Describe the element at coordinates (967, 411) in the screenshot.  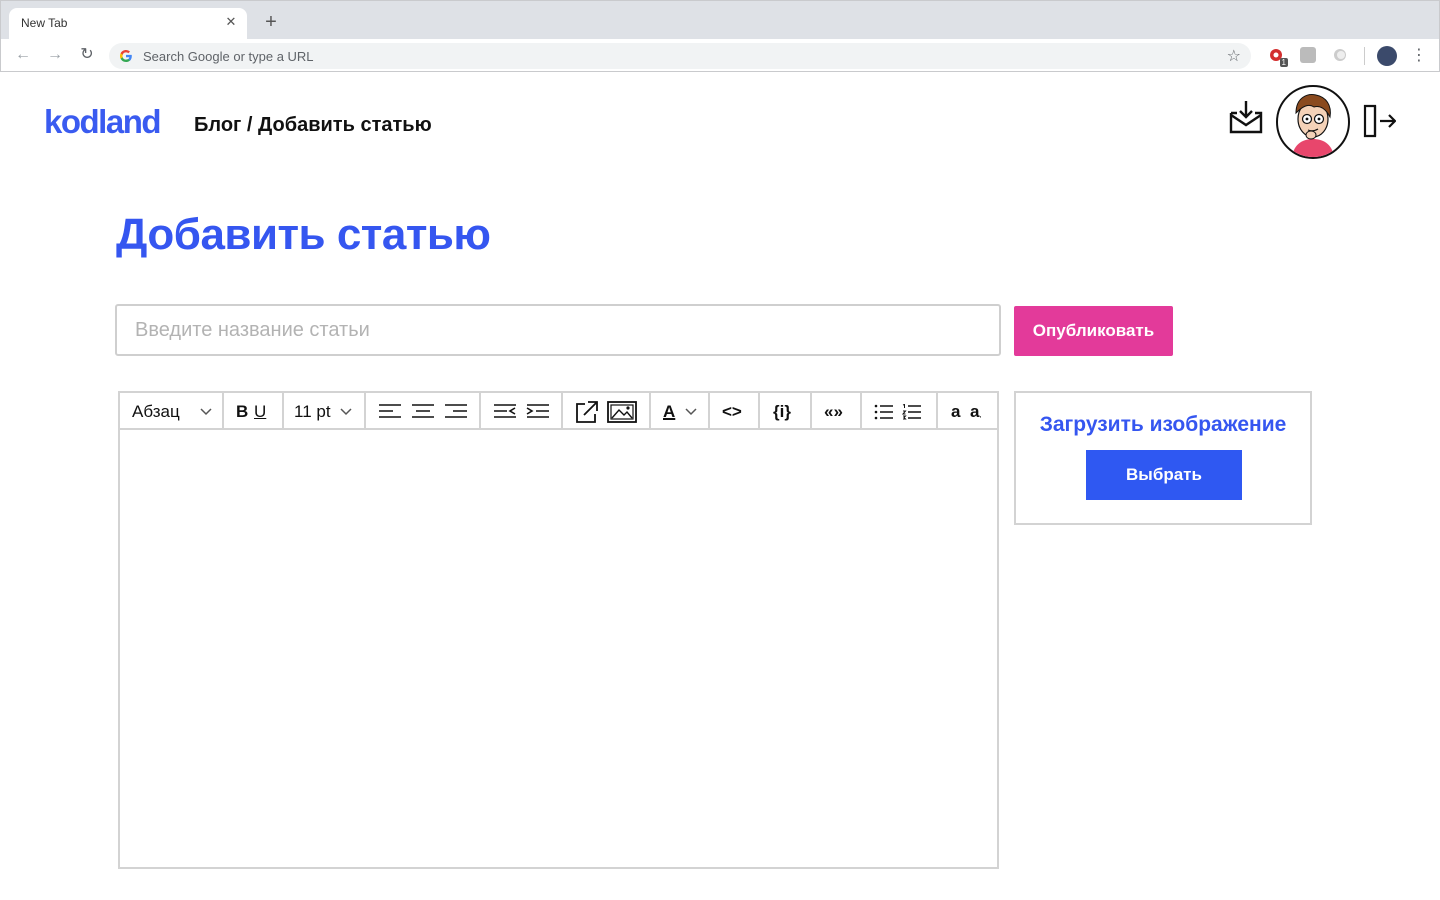
I see `case-group: a a,` at that location.